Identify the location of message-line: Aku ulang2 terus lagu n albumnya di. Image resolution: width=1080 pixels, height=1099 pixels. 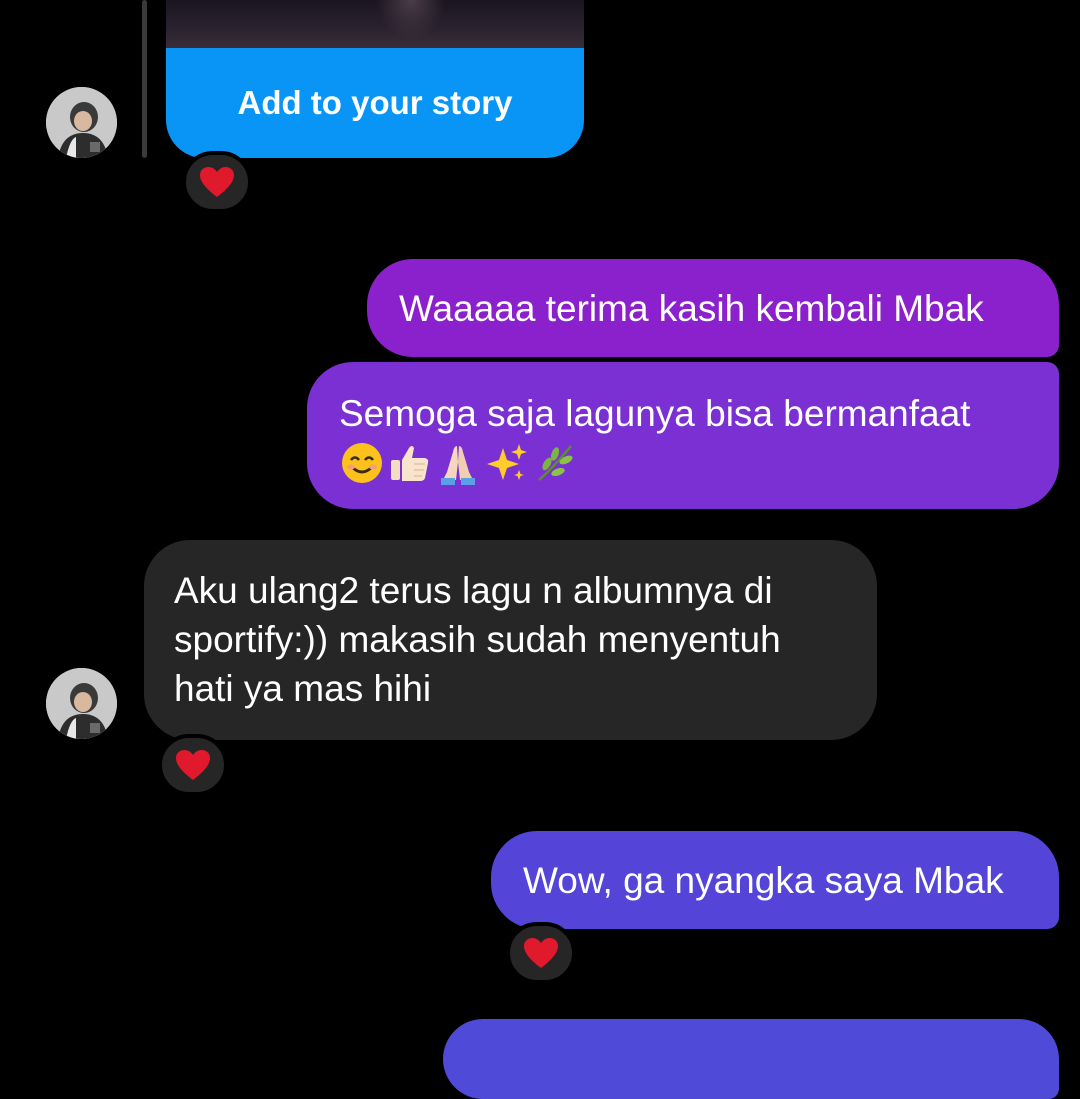
(473, 590).